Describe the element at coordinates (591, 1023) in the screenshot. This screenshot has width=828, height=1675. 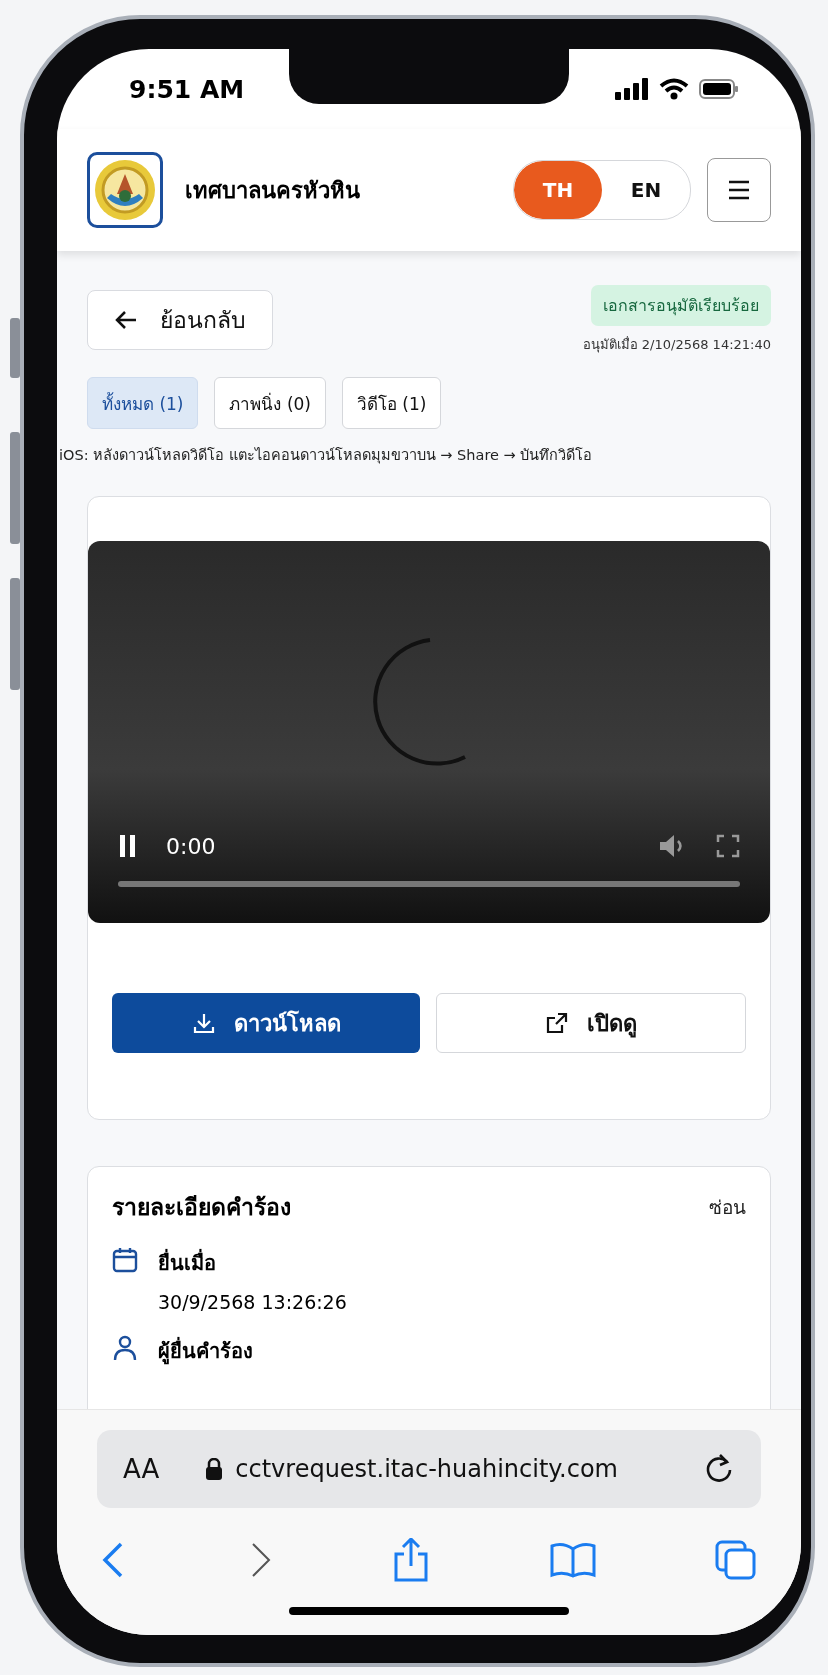
I see `open-button: เปิดดู` at that location.